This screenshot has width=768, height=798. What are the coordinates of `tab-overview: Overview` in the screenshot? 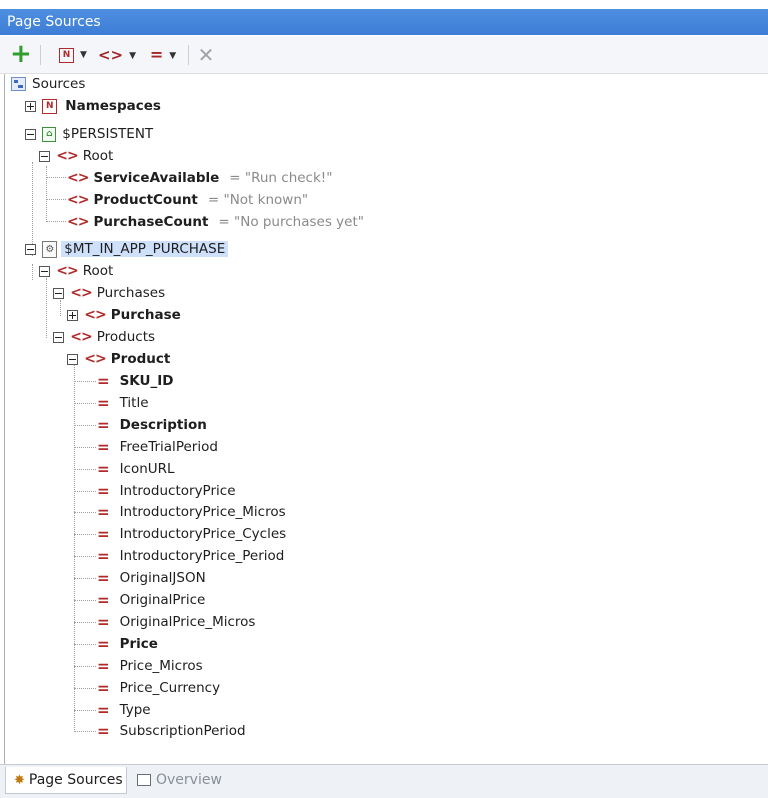 It's located at (179, 780).